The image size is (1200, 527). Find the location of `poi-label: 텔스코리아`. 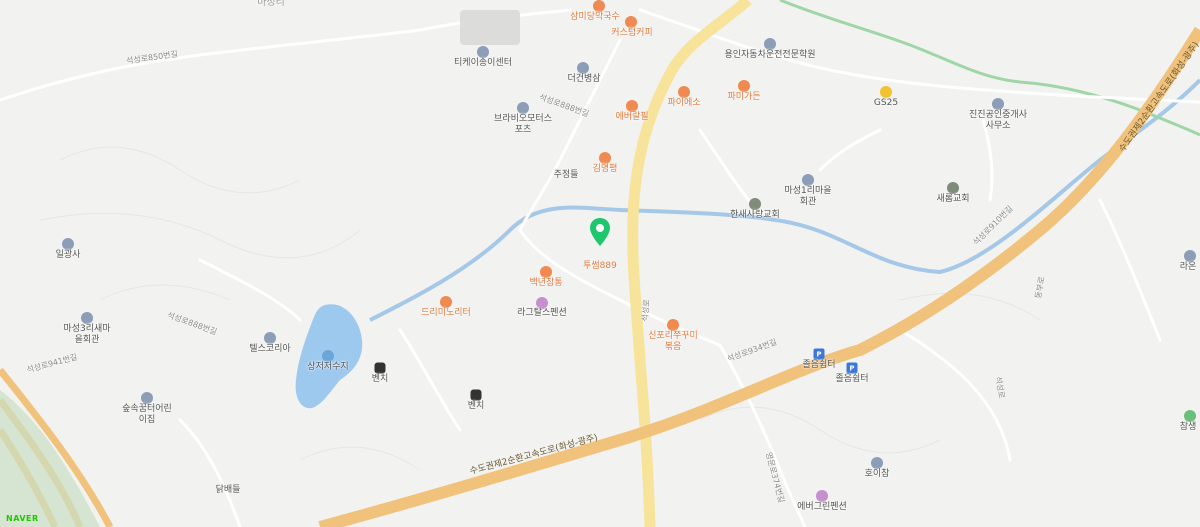

poi-label: 텔스코리아 is located at coordinates (269, 349).